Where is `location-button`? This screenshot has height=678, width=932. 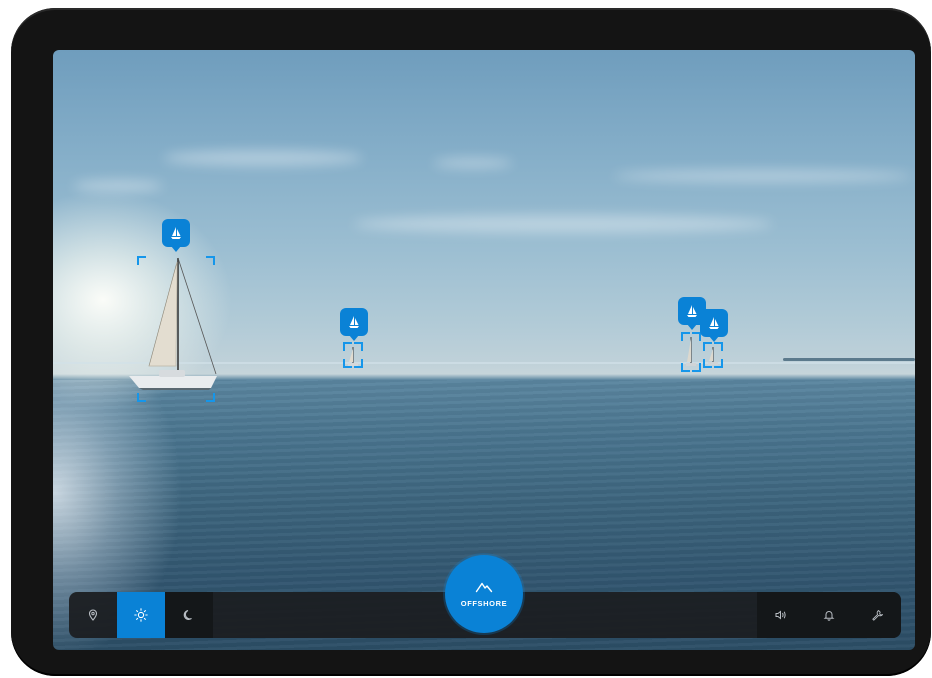
location-button is located at coordinates (93, 615).